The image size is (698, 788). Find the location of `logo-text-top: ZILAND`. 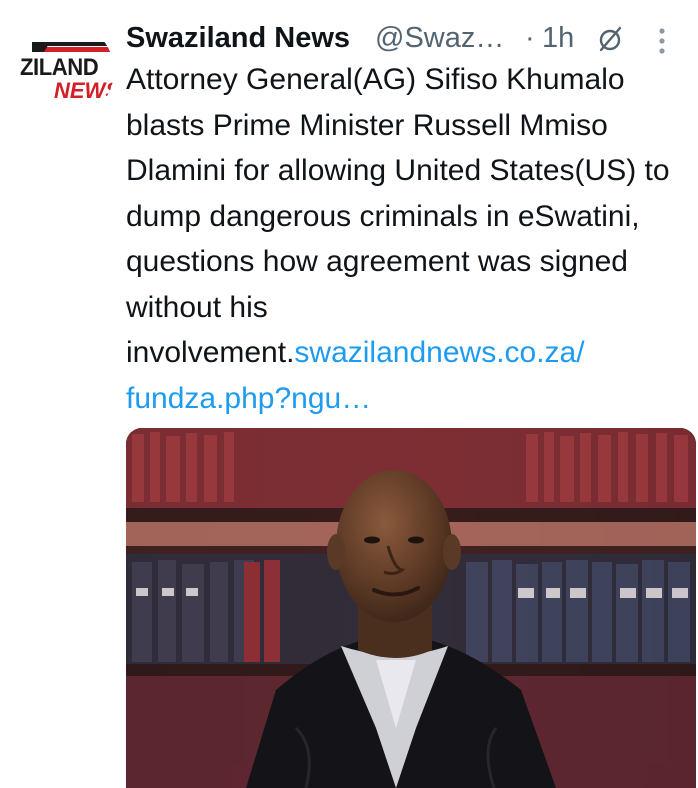

logo-text-top: ZILAND is located at coordinates (59, 67).